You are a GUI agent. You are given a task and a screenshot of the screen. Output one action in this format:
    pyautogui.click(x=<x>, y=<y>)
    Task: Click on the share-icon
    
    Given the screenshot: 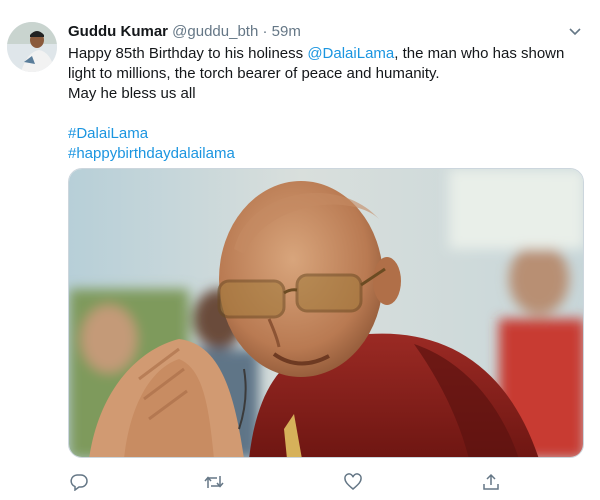 What is the action you would take?
    pyautogui.click(x=491, y=481)
    